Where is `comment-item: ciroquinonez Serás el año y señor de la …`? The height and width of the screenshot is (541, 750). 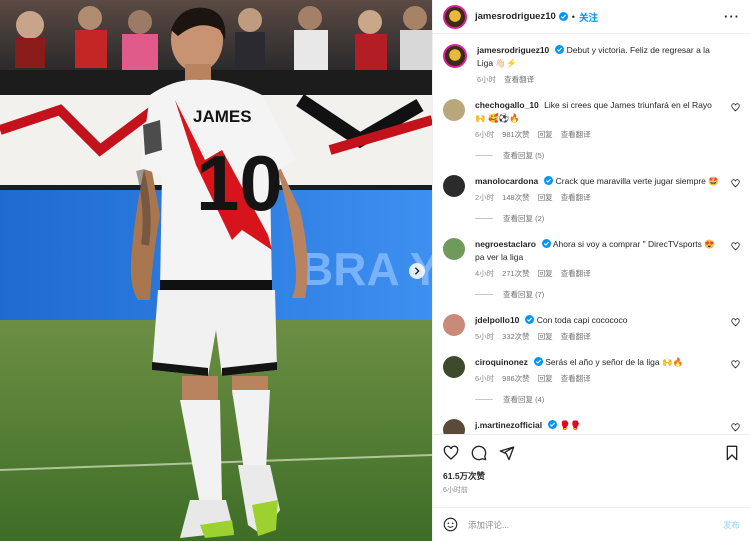
comment-item: ciroquinonez Serás el año y señor de la … is located at coordinates (591, 370).